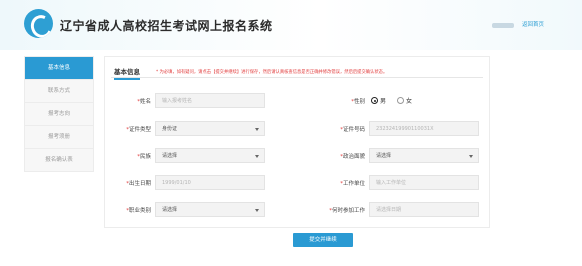 The width and height of the screenshot is (582, 266). I want to click on user-name-redacted, so click(503, 25).